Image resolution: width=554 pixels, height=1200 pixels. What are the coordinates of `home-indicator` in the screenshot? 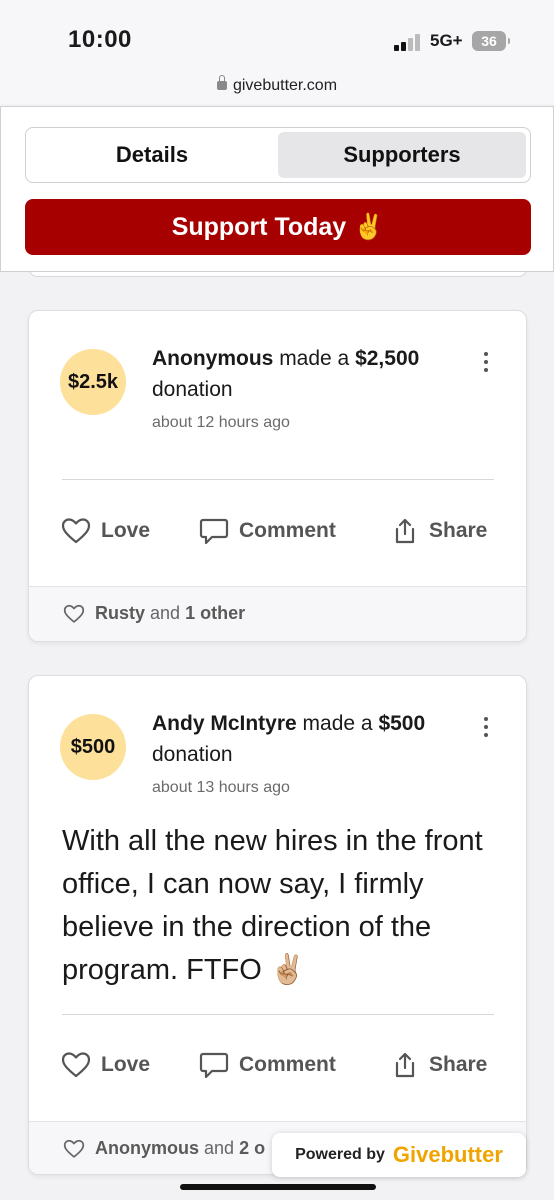 It's located at (278, 1187).